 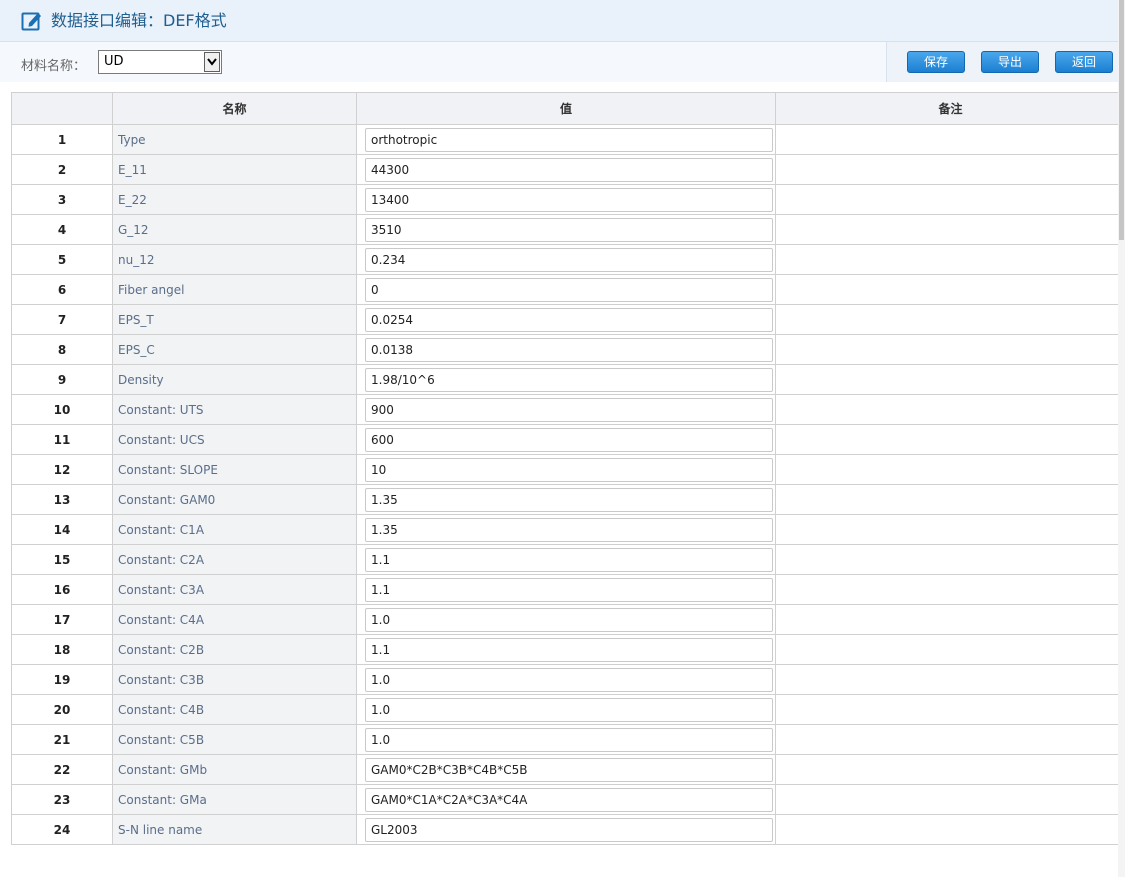 I want to click on chevron-down-icon, so click(x=212, y=62).